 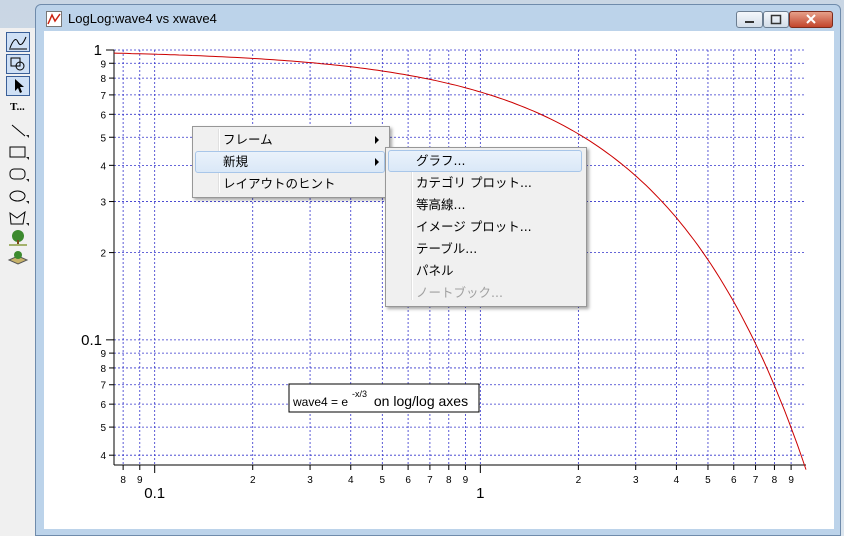 I want to click on minimize-icon, so click(x=749, y=22).